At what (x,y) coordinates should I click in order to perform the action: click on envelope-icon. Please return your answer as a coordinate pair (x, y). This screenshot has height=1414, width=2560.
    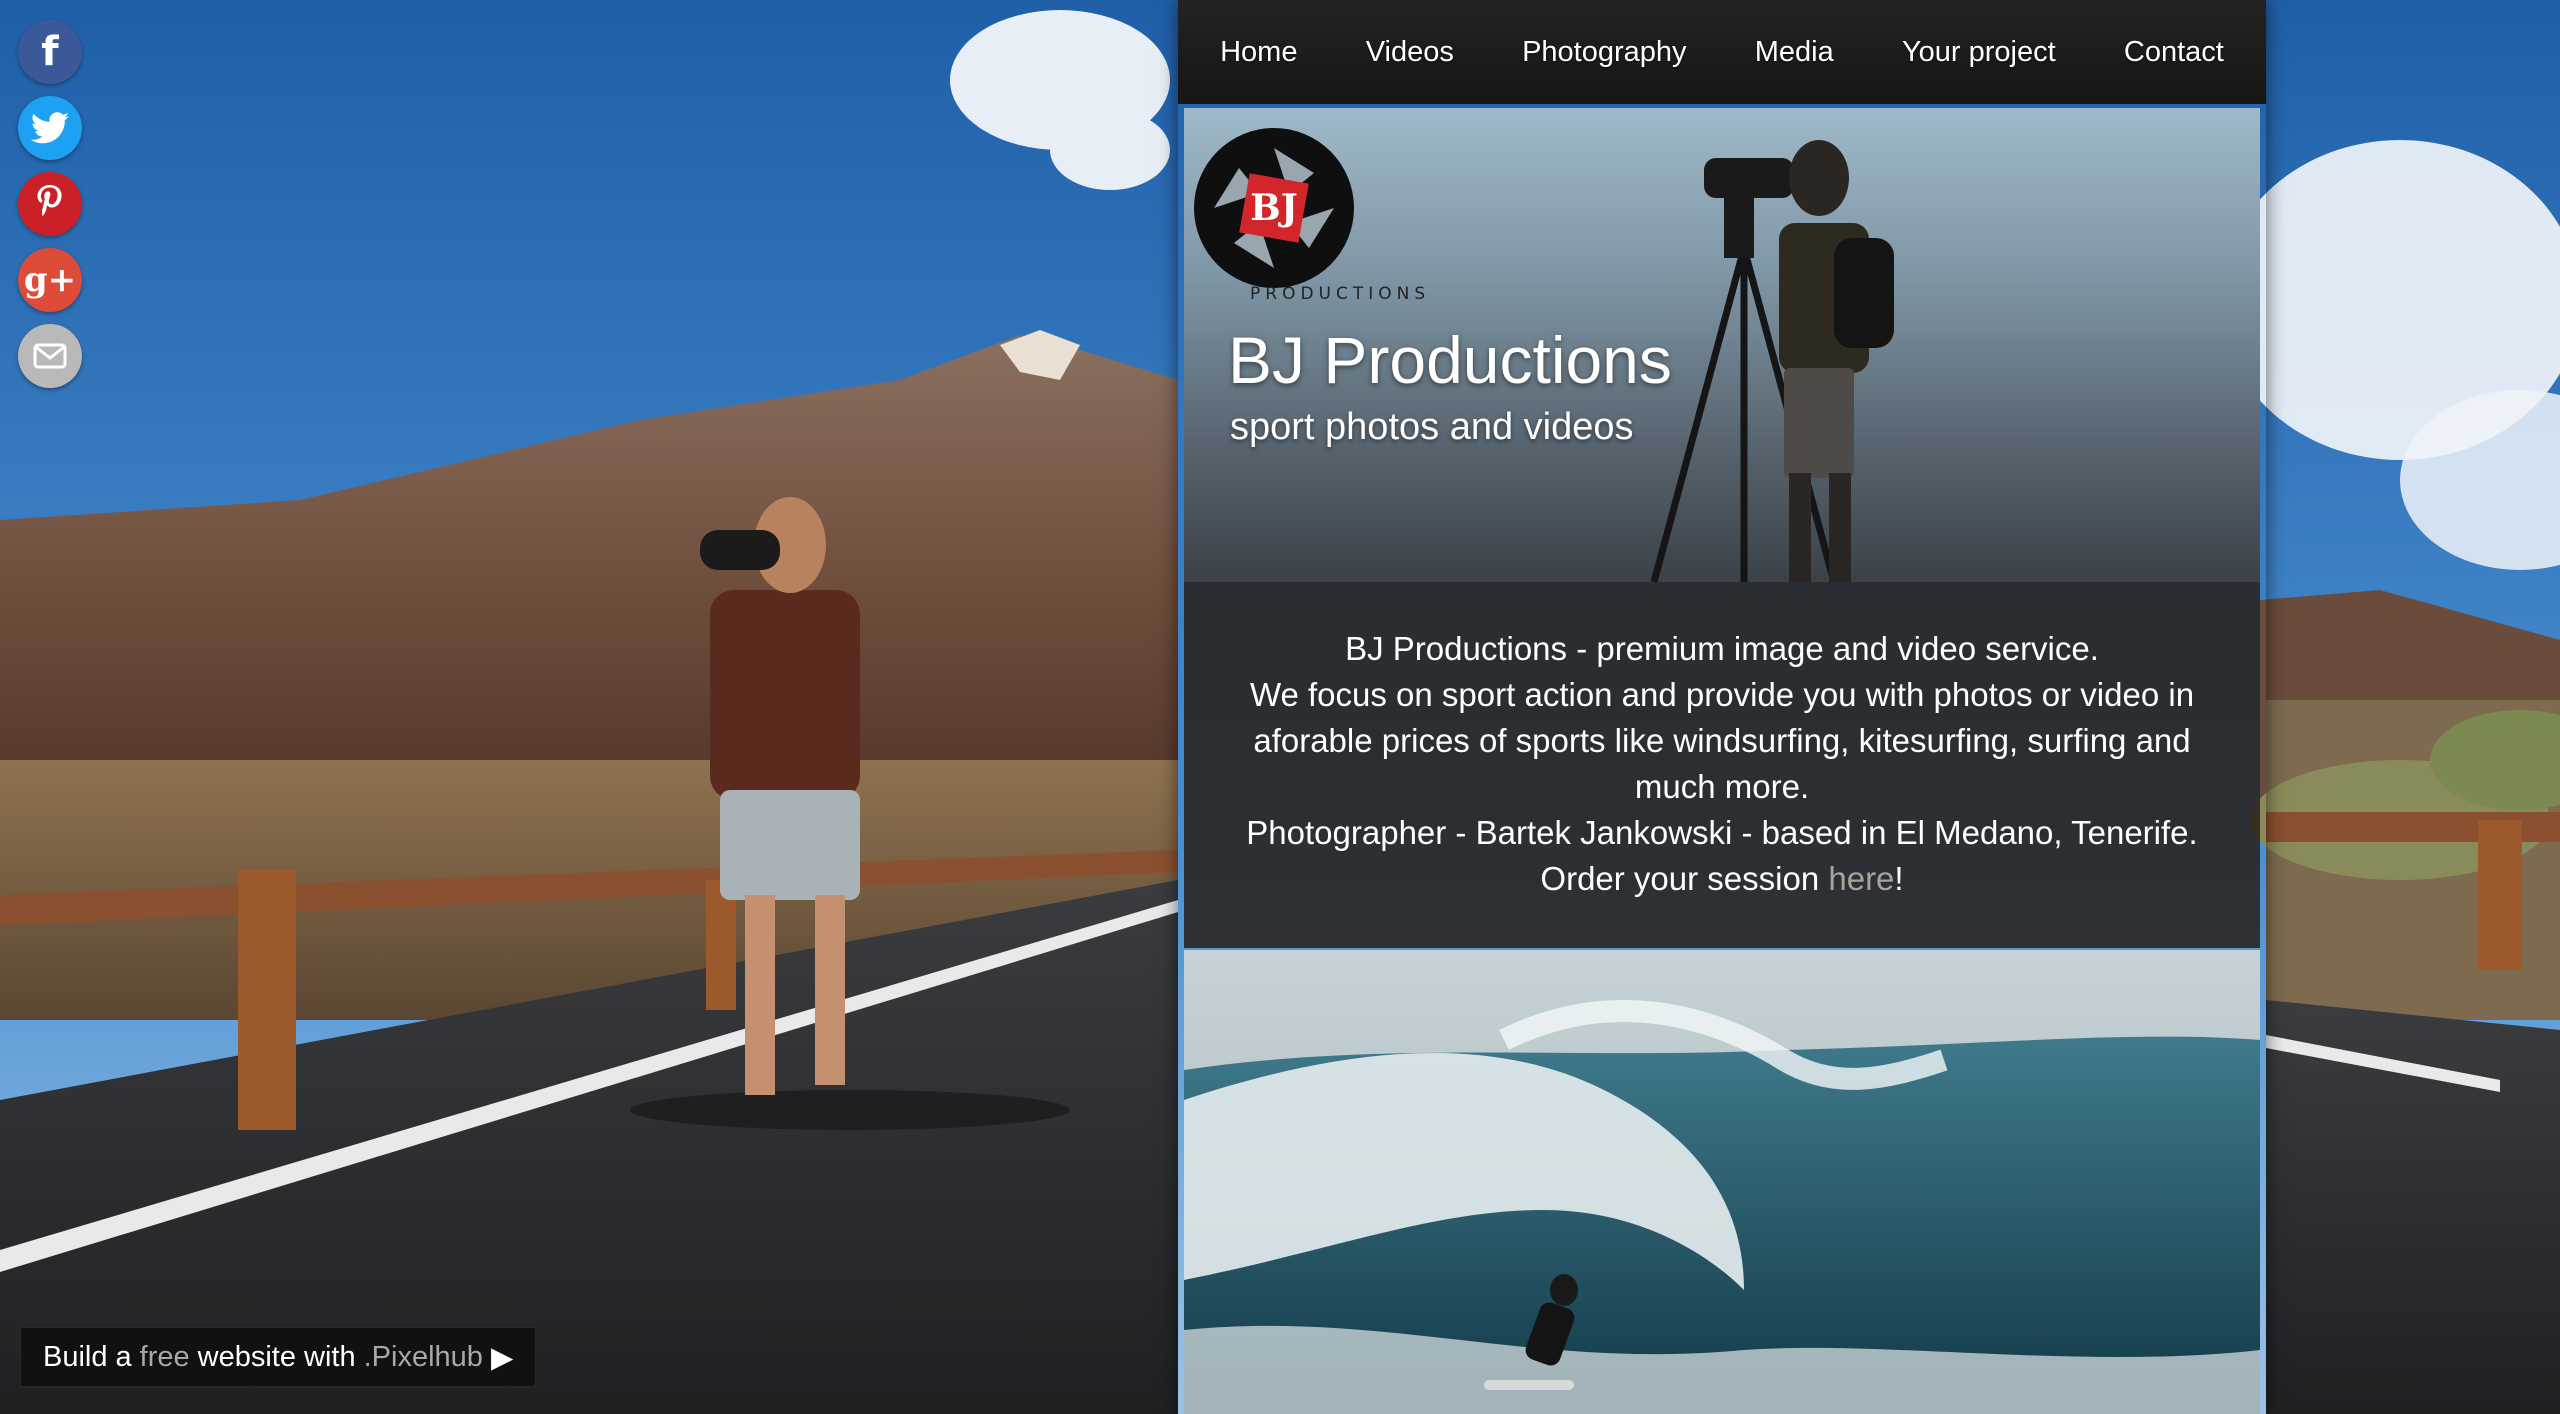
    Looking at the image, I should click on (50, 356).